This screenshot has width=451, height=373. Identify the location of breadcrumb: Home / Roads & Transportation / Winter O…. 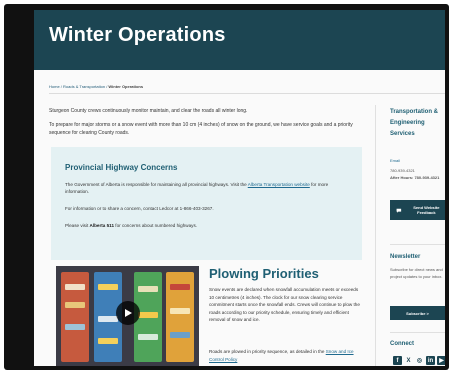
(96, 86).